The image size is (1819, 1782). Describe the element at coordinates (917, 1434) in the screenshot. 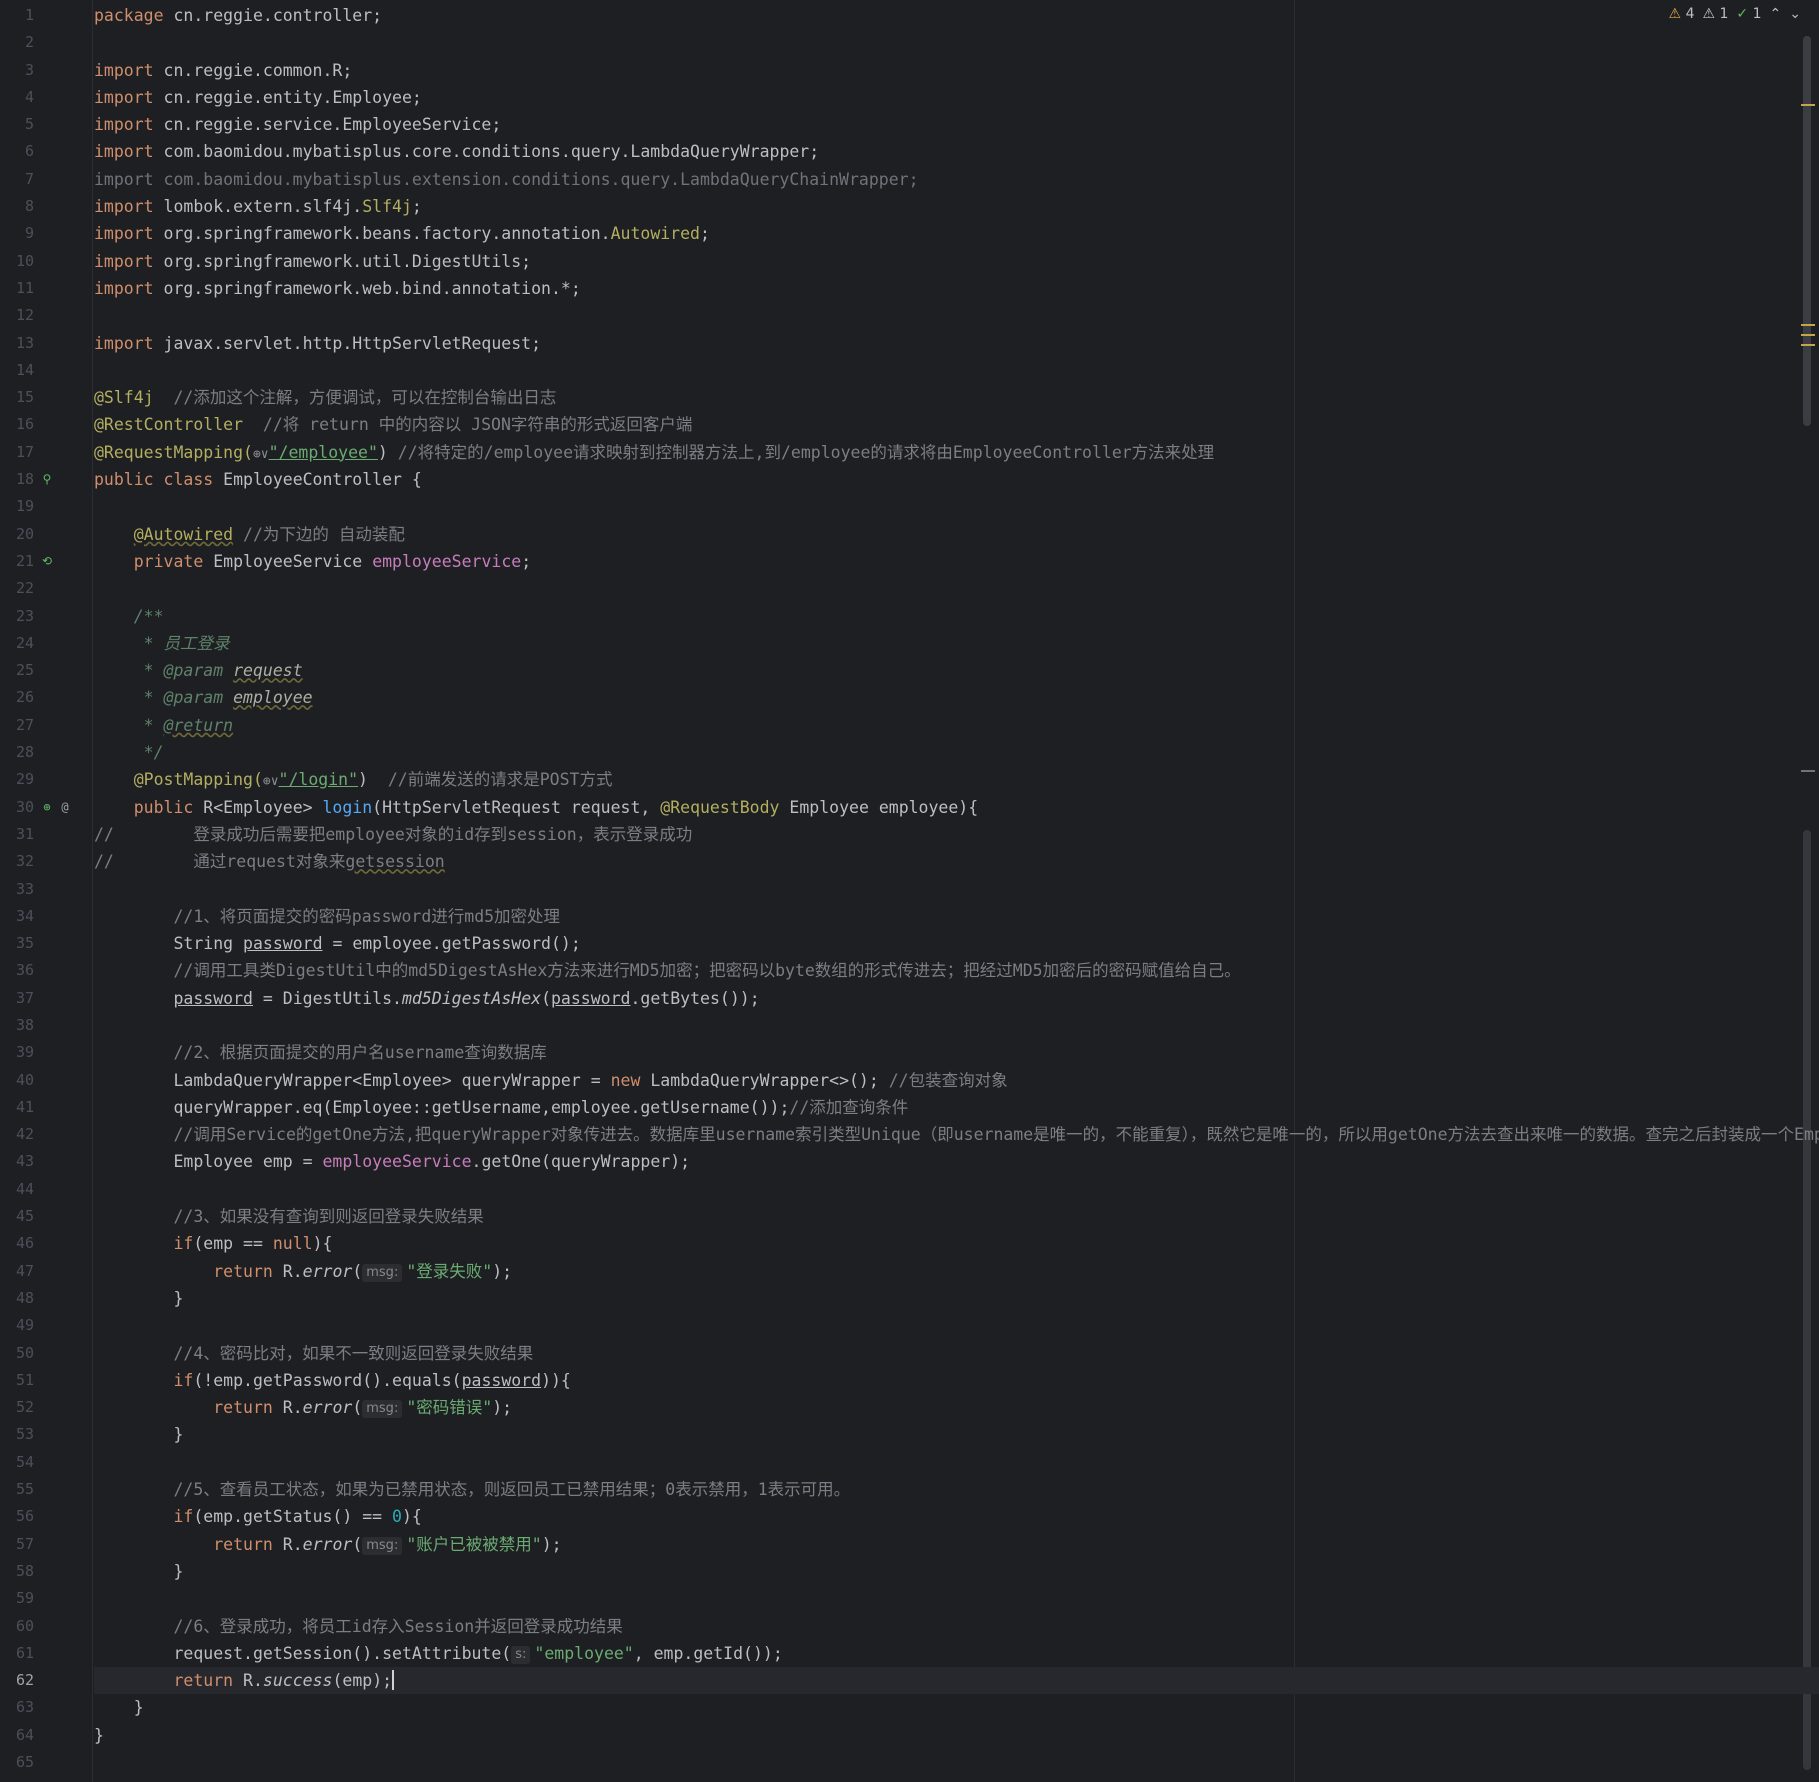

I see `code-line: 53 }` at that location.